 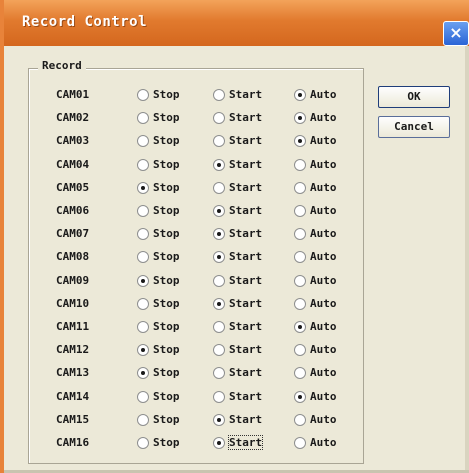 I want to click on close-button: ×, so click(x=456, y=33).